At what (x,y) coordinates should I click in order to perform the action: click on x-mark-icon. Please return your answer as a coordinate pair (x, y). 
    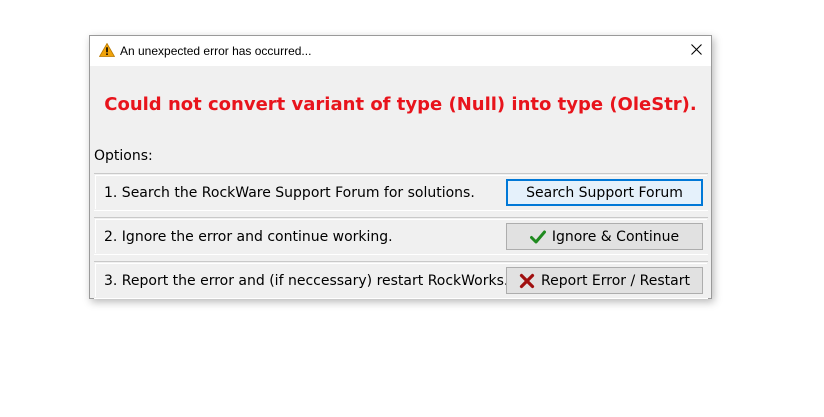
    Looking at the image, I should click on (527, 281).